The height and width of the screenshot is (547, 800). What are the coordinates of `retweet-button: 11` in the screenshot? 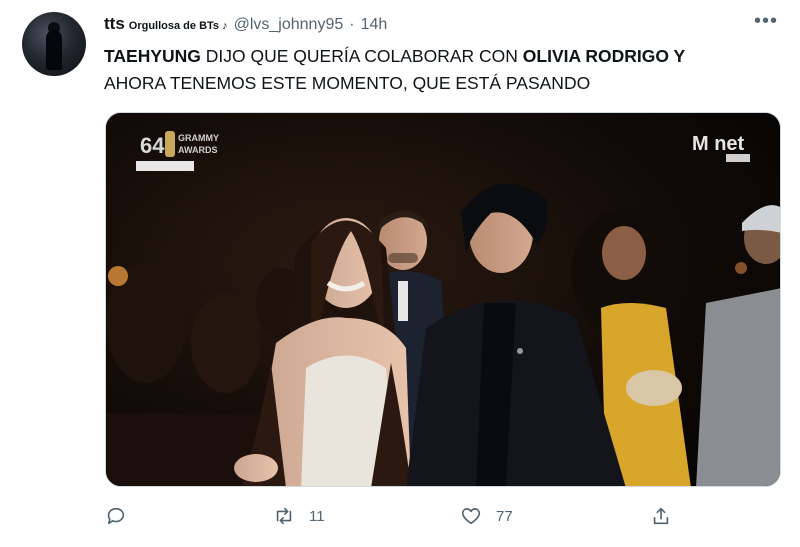 It's located at (299, 516).